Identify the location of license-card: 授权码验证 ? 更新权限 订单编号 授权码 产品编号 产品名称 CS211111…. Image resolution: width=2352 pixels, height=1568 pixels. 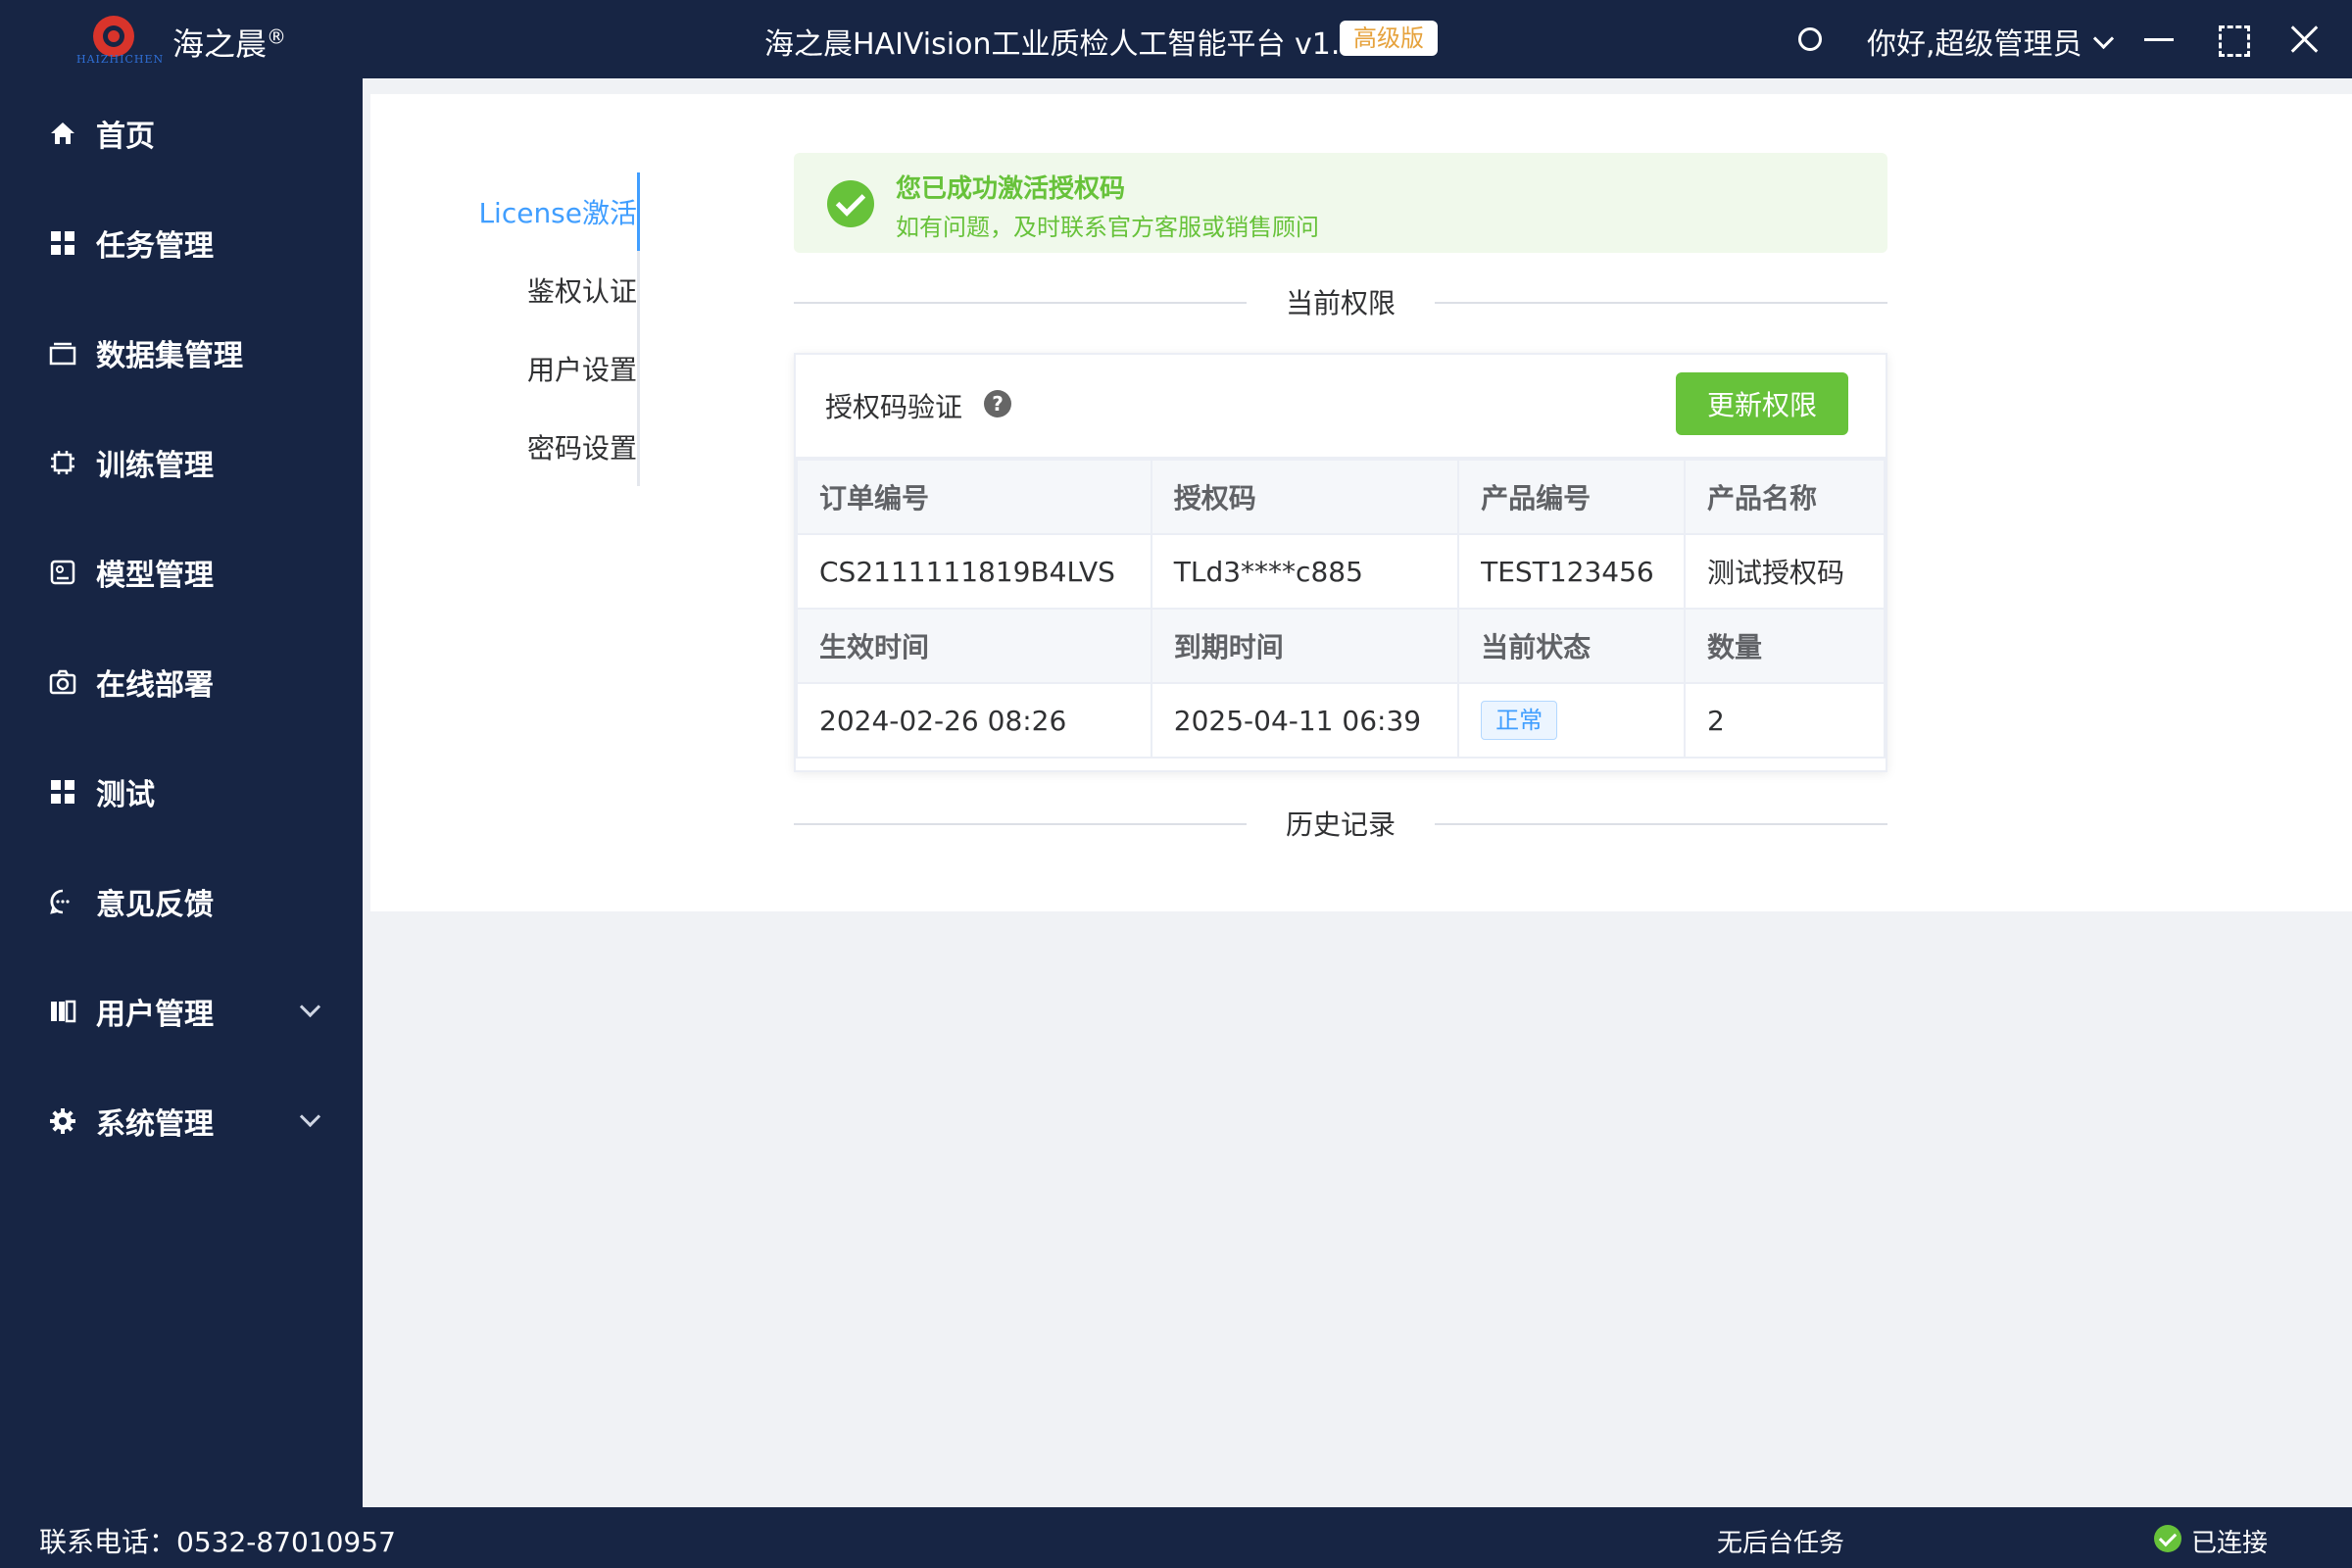
(1340, 562).